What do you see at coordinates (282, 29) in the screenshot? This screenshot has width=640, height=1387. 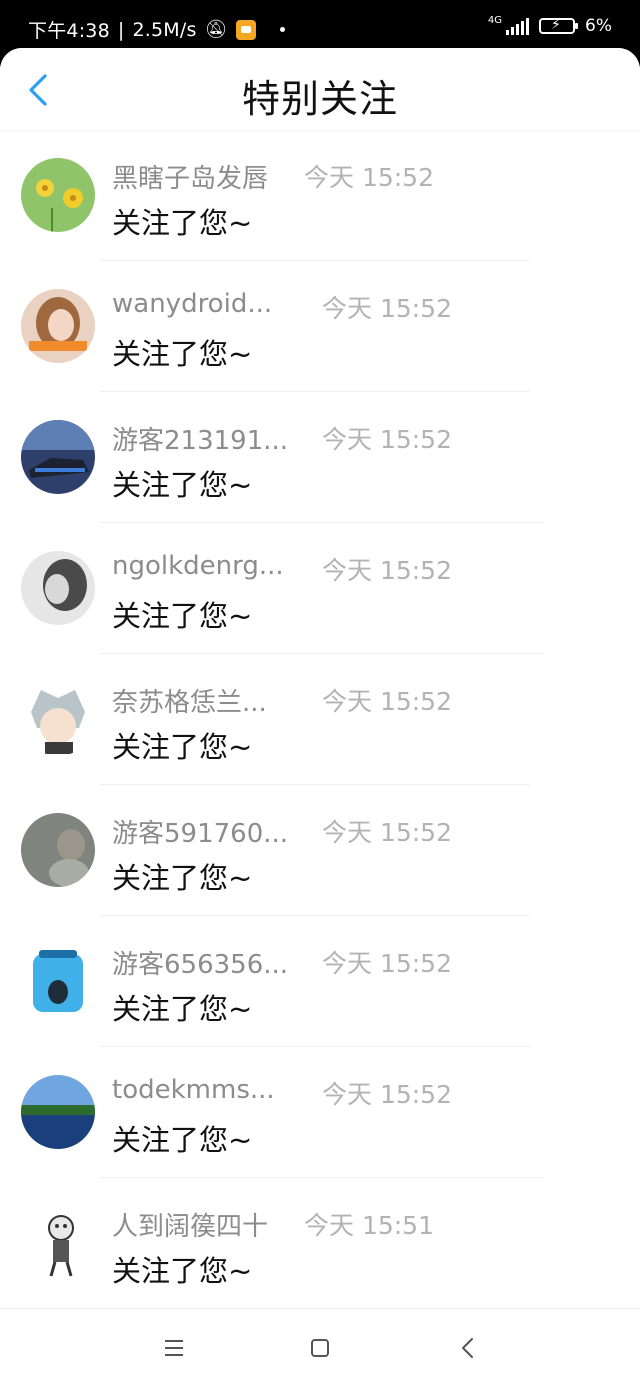 I see `notification-dot-icon` at bounding box center [282, 29].